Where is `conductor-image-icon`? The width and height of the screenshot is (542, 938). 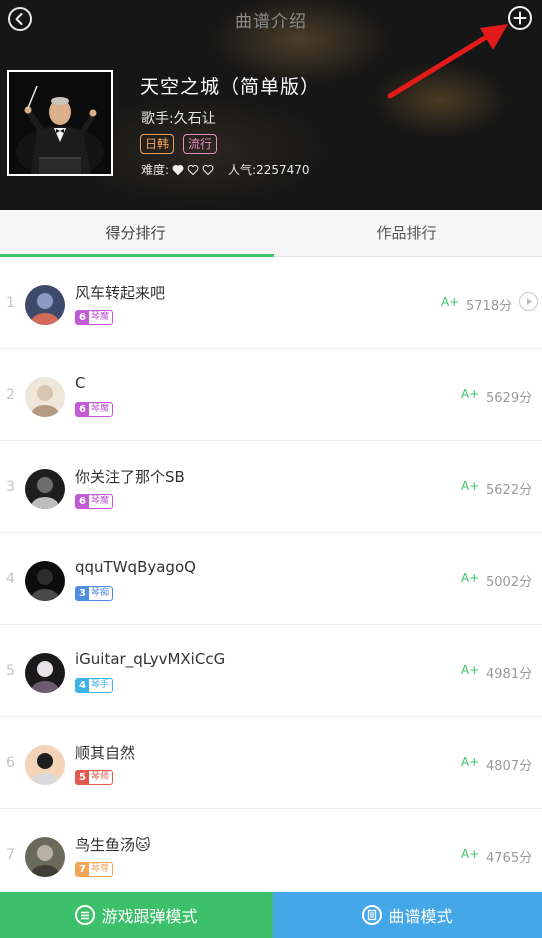 conductor-image-icon is located at coordinates (60, 123).